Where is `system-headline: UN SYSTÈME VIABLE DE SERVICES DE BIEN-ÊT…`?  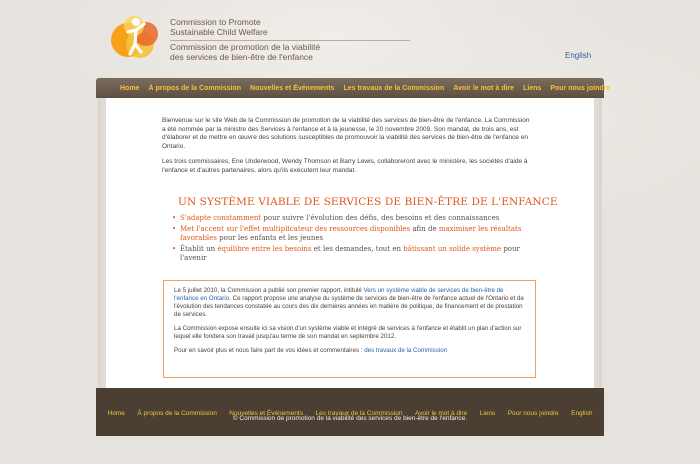 system-headline: UN SYSTÈME VIABLE DE SERVICES DE BIEN-ÊT… is located at coordinates (368, 202).